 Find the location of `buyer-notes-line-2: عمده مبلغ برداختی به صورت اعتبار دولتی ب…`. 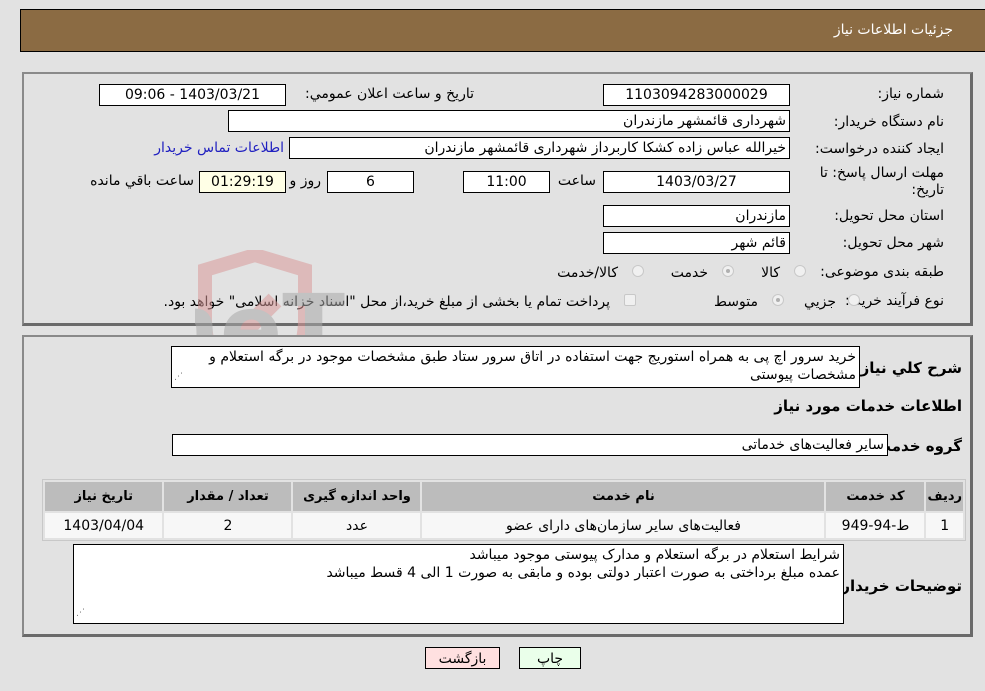

buyer-notes-line-2: عمده مبلغ برداختی به صورت اعتبار دولتی ب… is located at coordinates (583, 573).